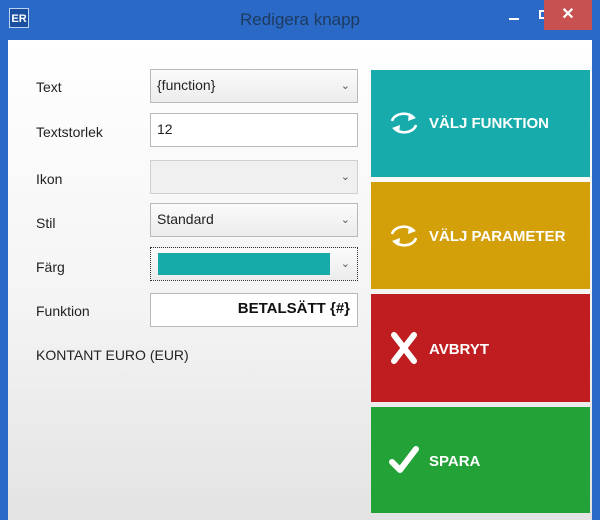 Image resolution: width=600 pixels, height=520 pixels. I want to click on text-label: Text, so click(49, 87).